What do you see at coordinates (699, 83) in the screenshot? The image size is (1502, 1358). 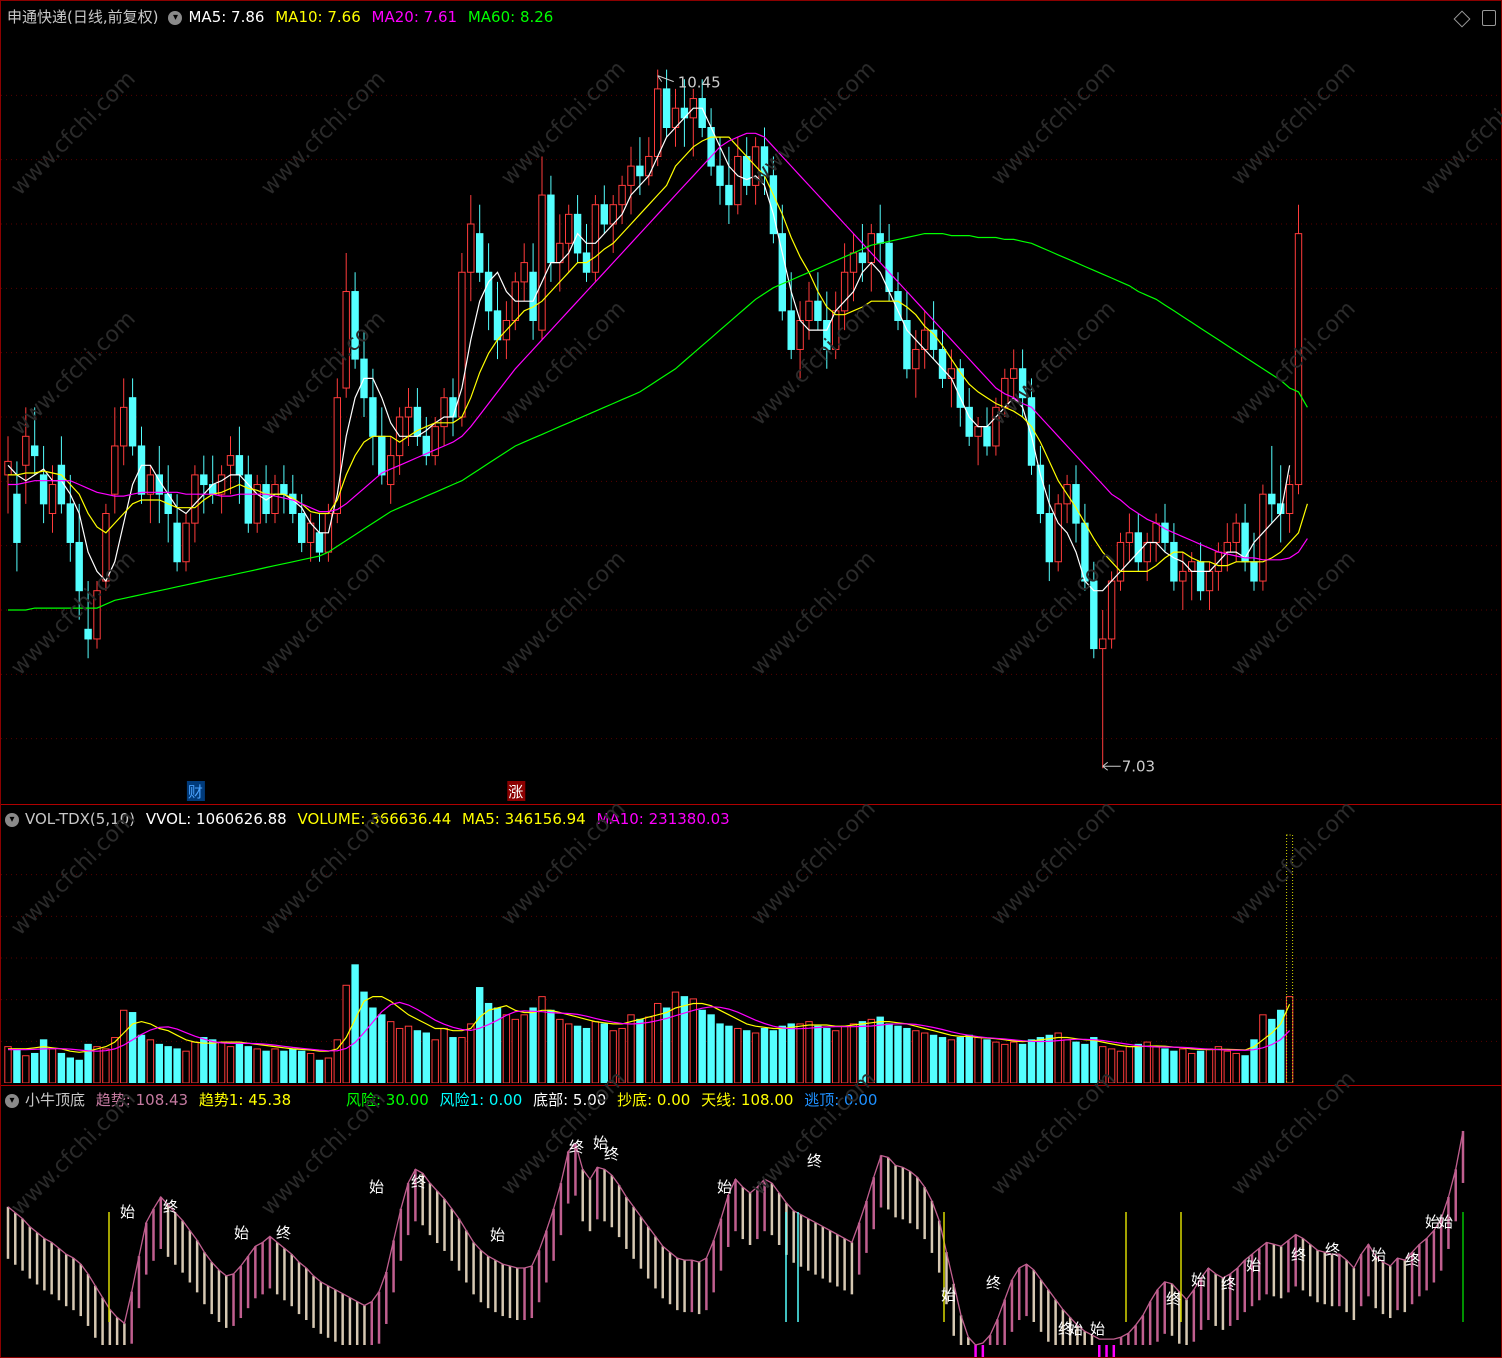 I see `high-marker-label: 10.45` at bounding box center [699, 83].